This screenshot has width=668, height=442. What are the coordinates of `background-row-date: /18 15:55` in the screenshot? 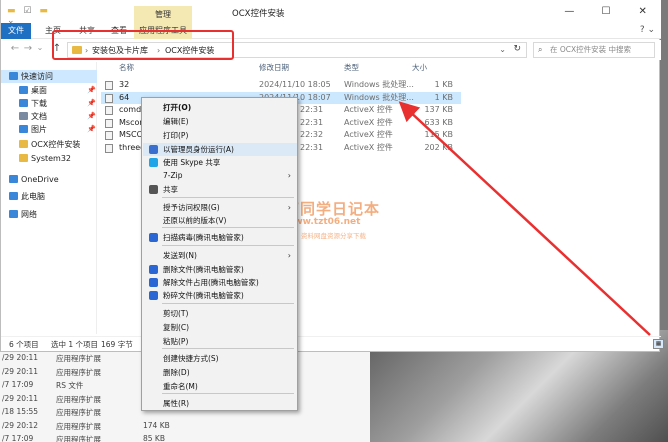 It's located at (20, 411).